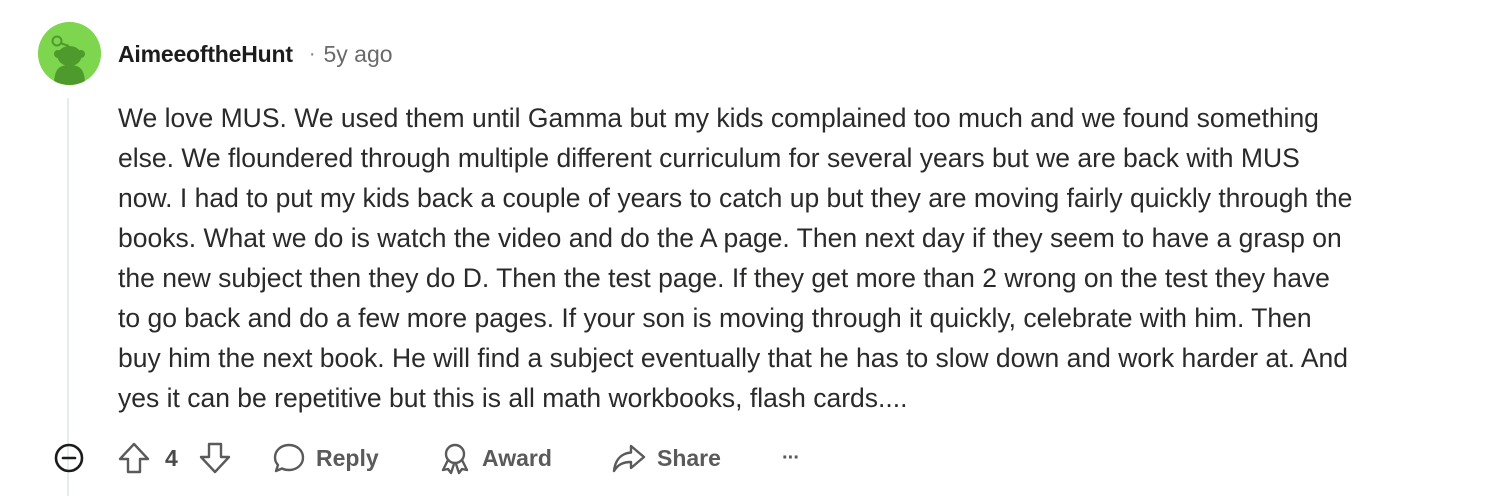 The height and width of the screenshot is (496, 1490). What do you see at coordinates (171, 457) in the screenshot?
I see `vote-count: 4` at bounding box center [171, 457].